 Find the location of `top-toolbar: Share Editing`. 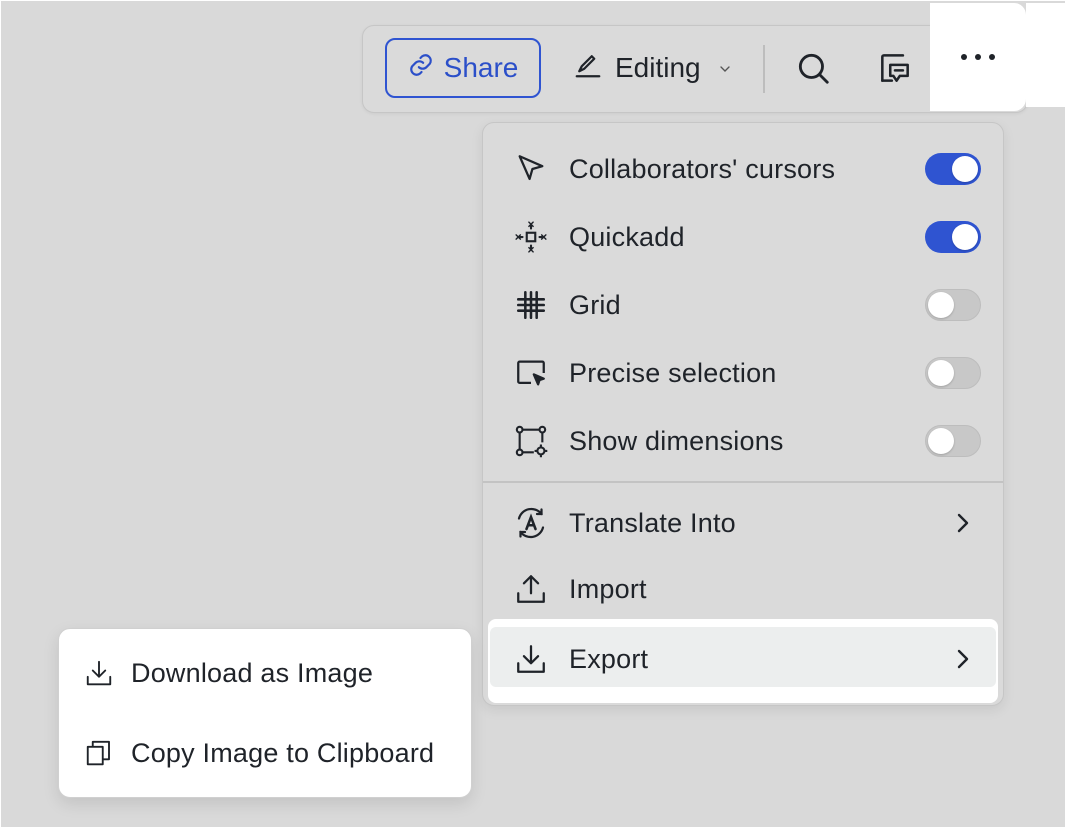

top-toolbar: Share Editing is located at coordinates (695, 69).